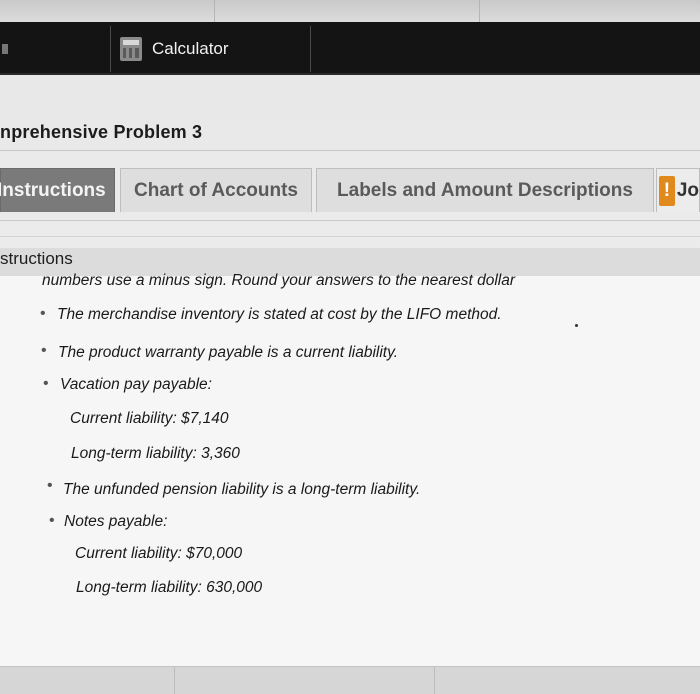  What do you see at coordinates (667, 190) in the screenshot?
I see `warning-icon: !` at bounding box center [667, 190].